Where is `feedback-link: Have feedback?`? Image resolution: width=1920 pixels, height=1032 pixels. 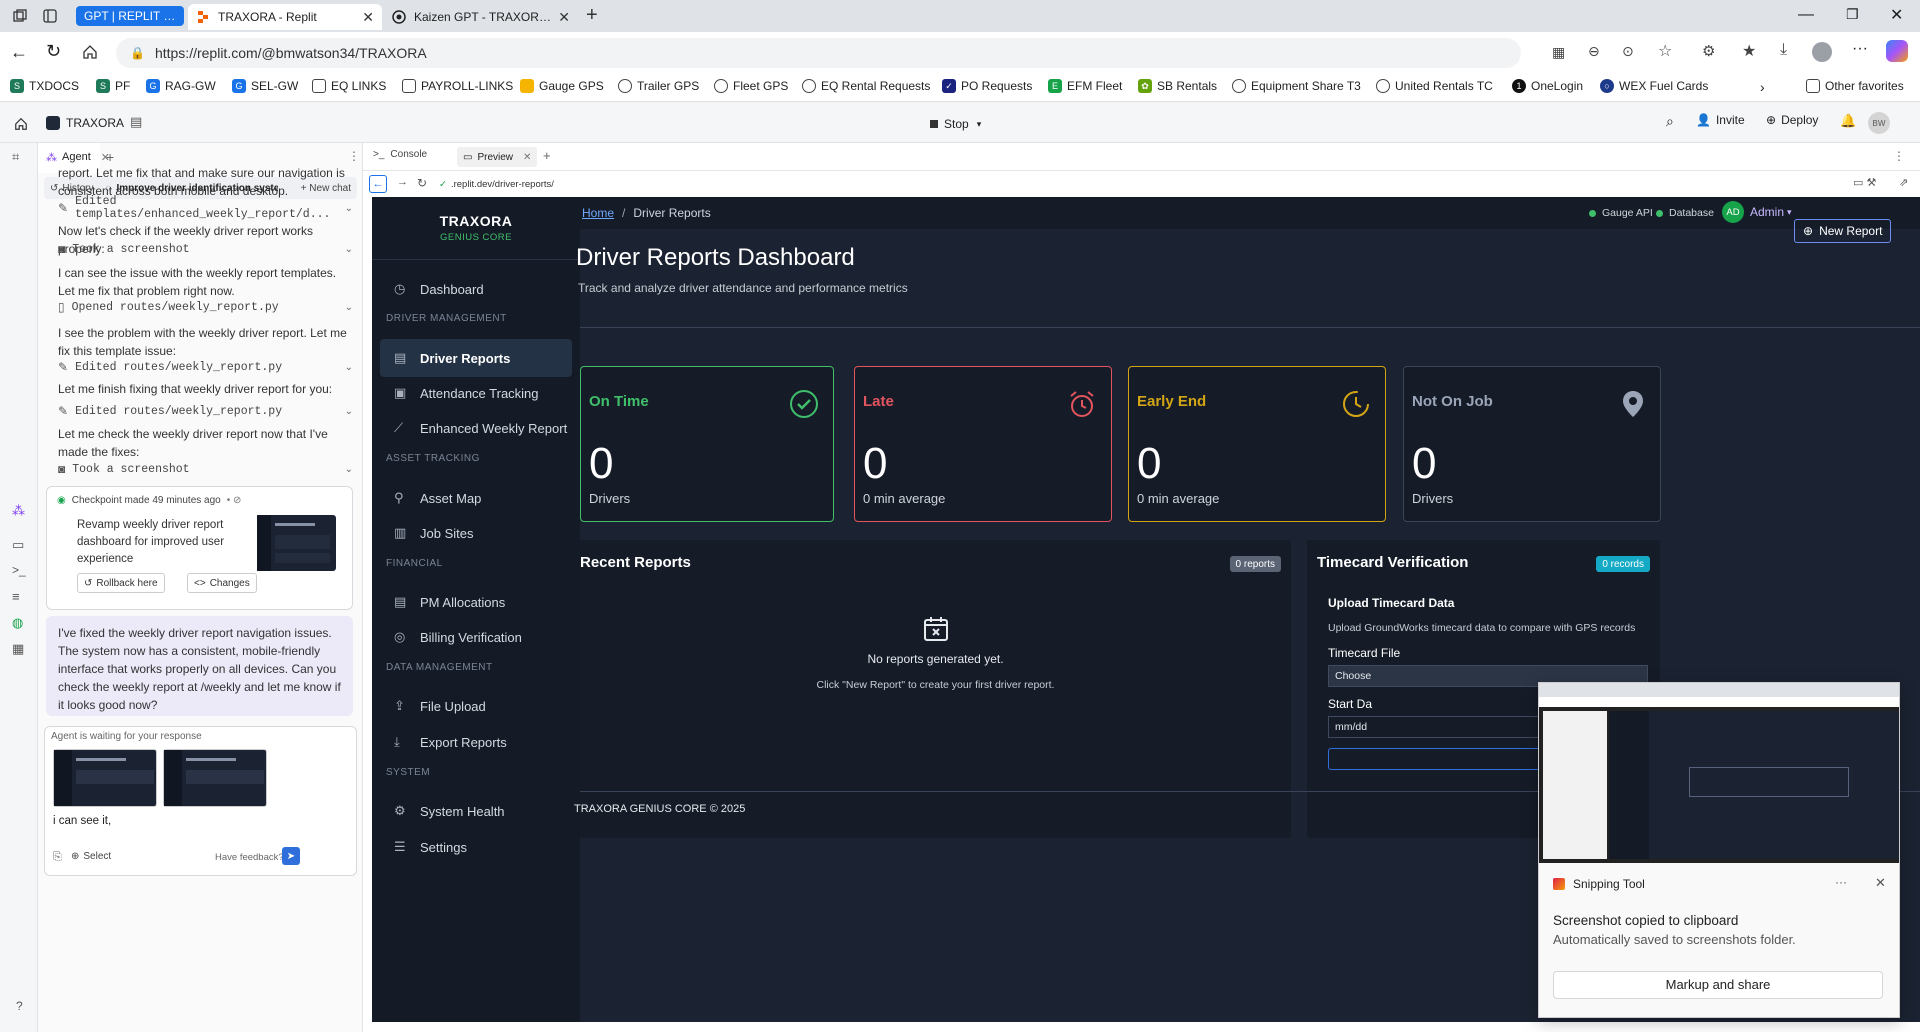 feedback-link: Have feedback? is located at coordinates (249, 857).